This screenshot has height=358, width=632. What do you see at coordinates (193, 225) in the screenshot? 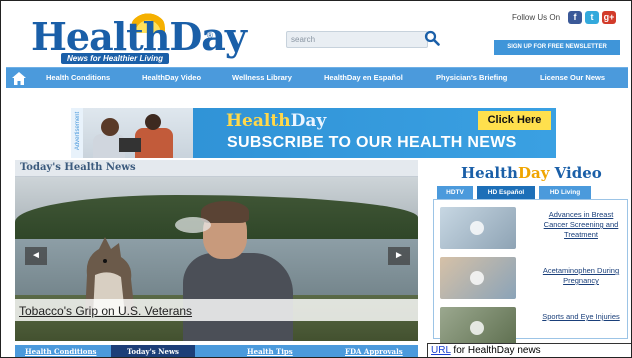
I see `smoke` at bounding box center [193, 225].